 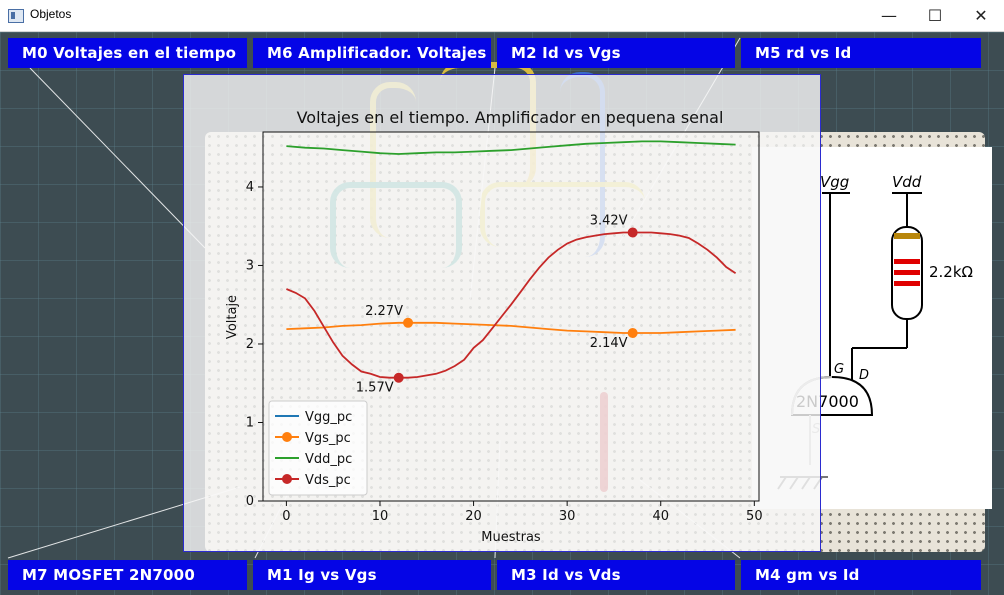 What do you see at coordinates (372, 53) in the screenshot?
I see `menu-button-m6: M6 Amplificador. Voltajes` at bounding box center [372, 53].